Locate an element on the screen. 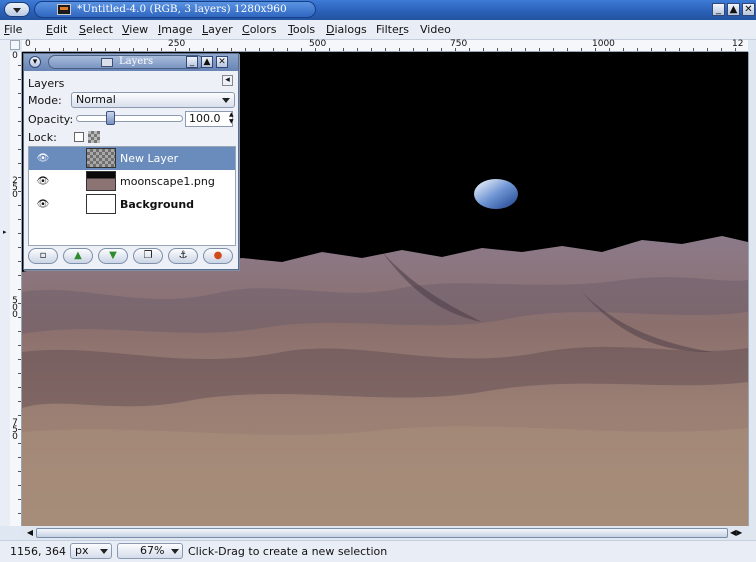 This screenshot has width=756, height=562. opacity-stepper: ▲ ▼ is located at coordinates (232, 119).